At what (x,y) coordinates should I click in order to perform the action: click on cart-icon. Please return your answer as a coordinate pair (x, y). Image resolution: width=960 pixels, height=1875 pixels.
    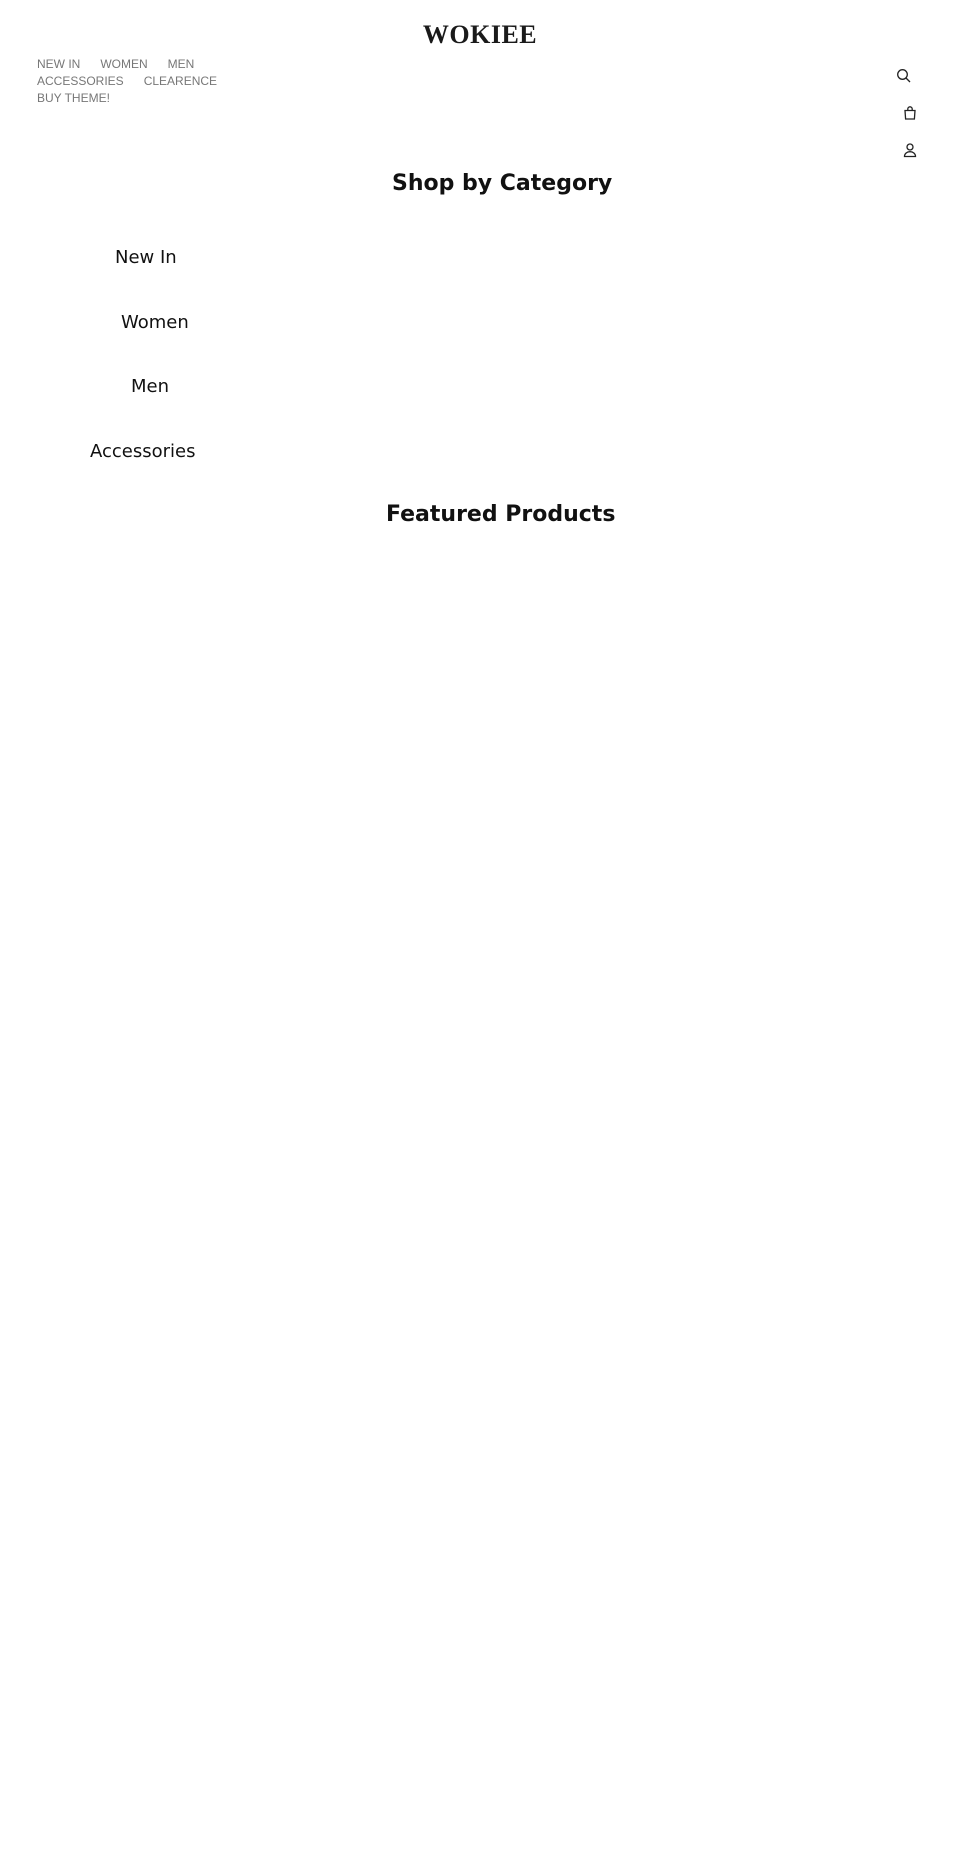
    Looking at the image, I should click on (910, 113).